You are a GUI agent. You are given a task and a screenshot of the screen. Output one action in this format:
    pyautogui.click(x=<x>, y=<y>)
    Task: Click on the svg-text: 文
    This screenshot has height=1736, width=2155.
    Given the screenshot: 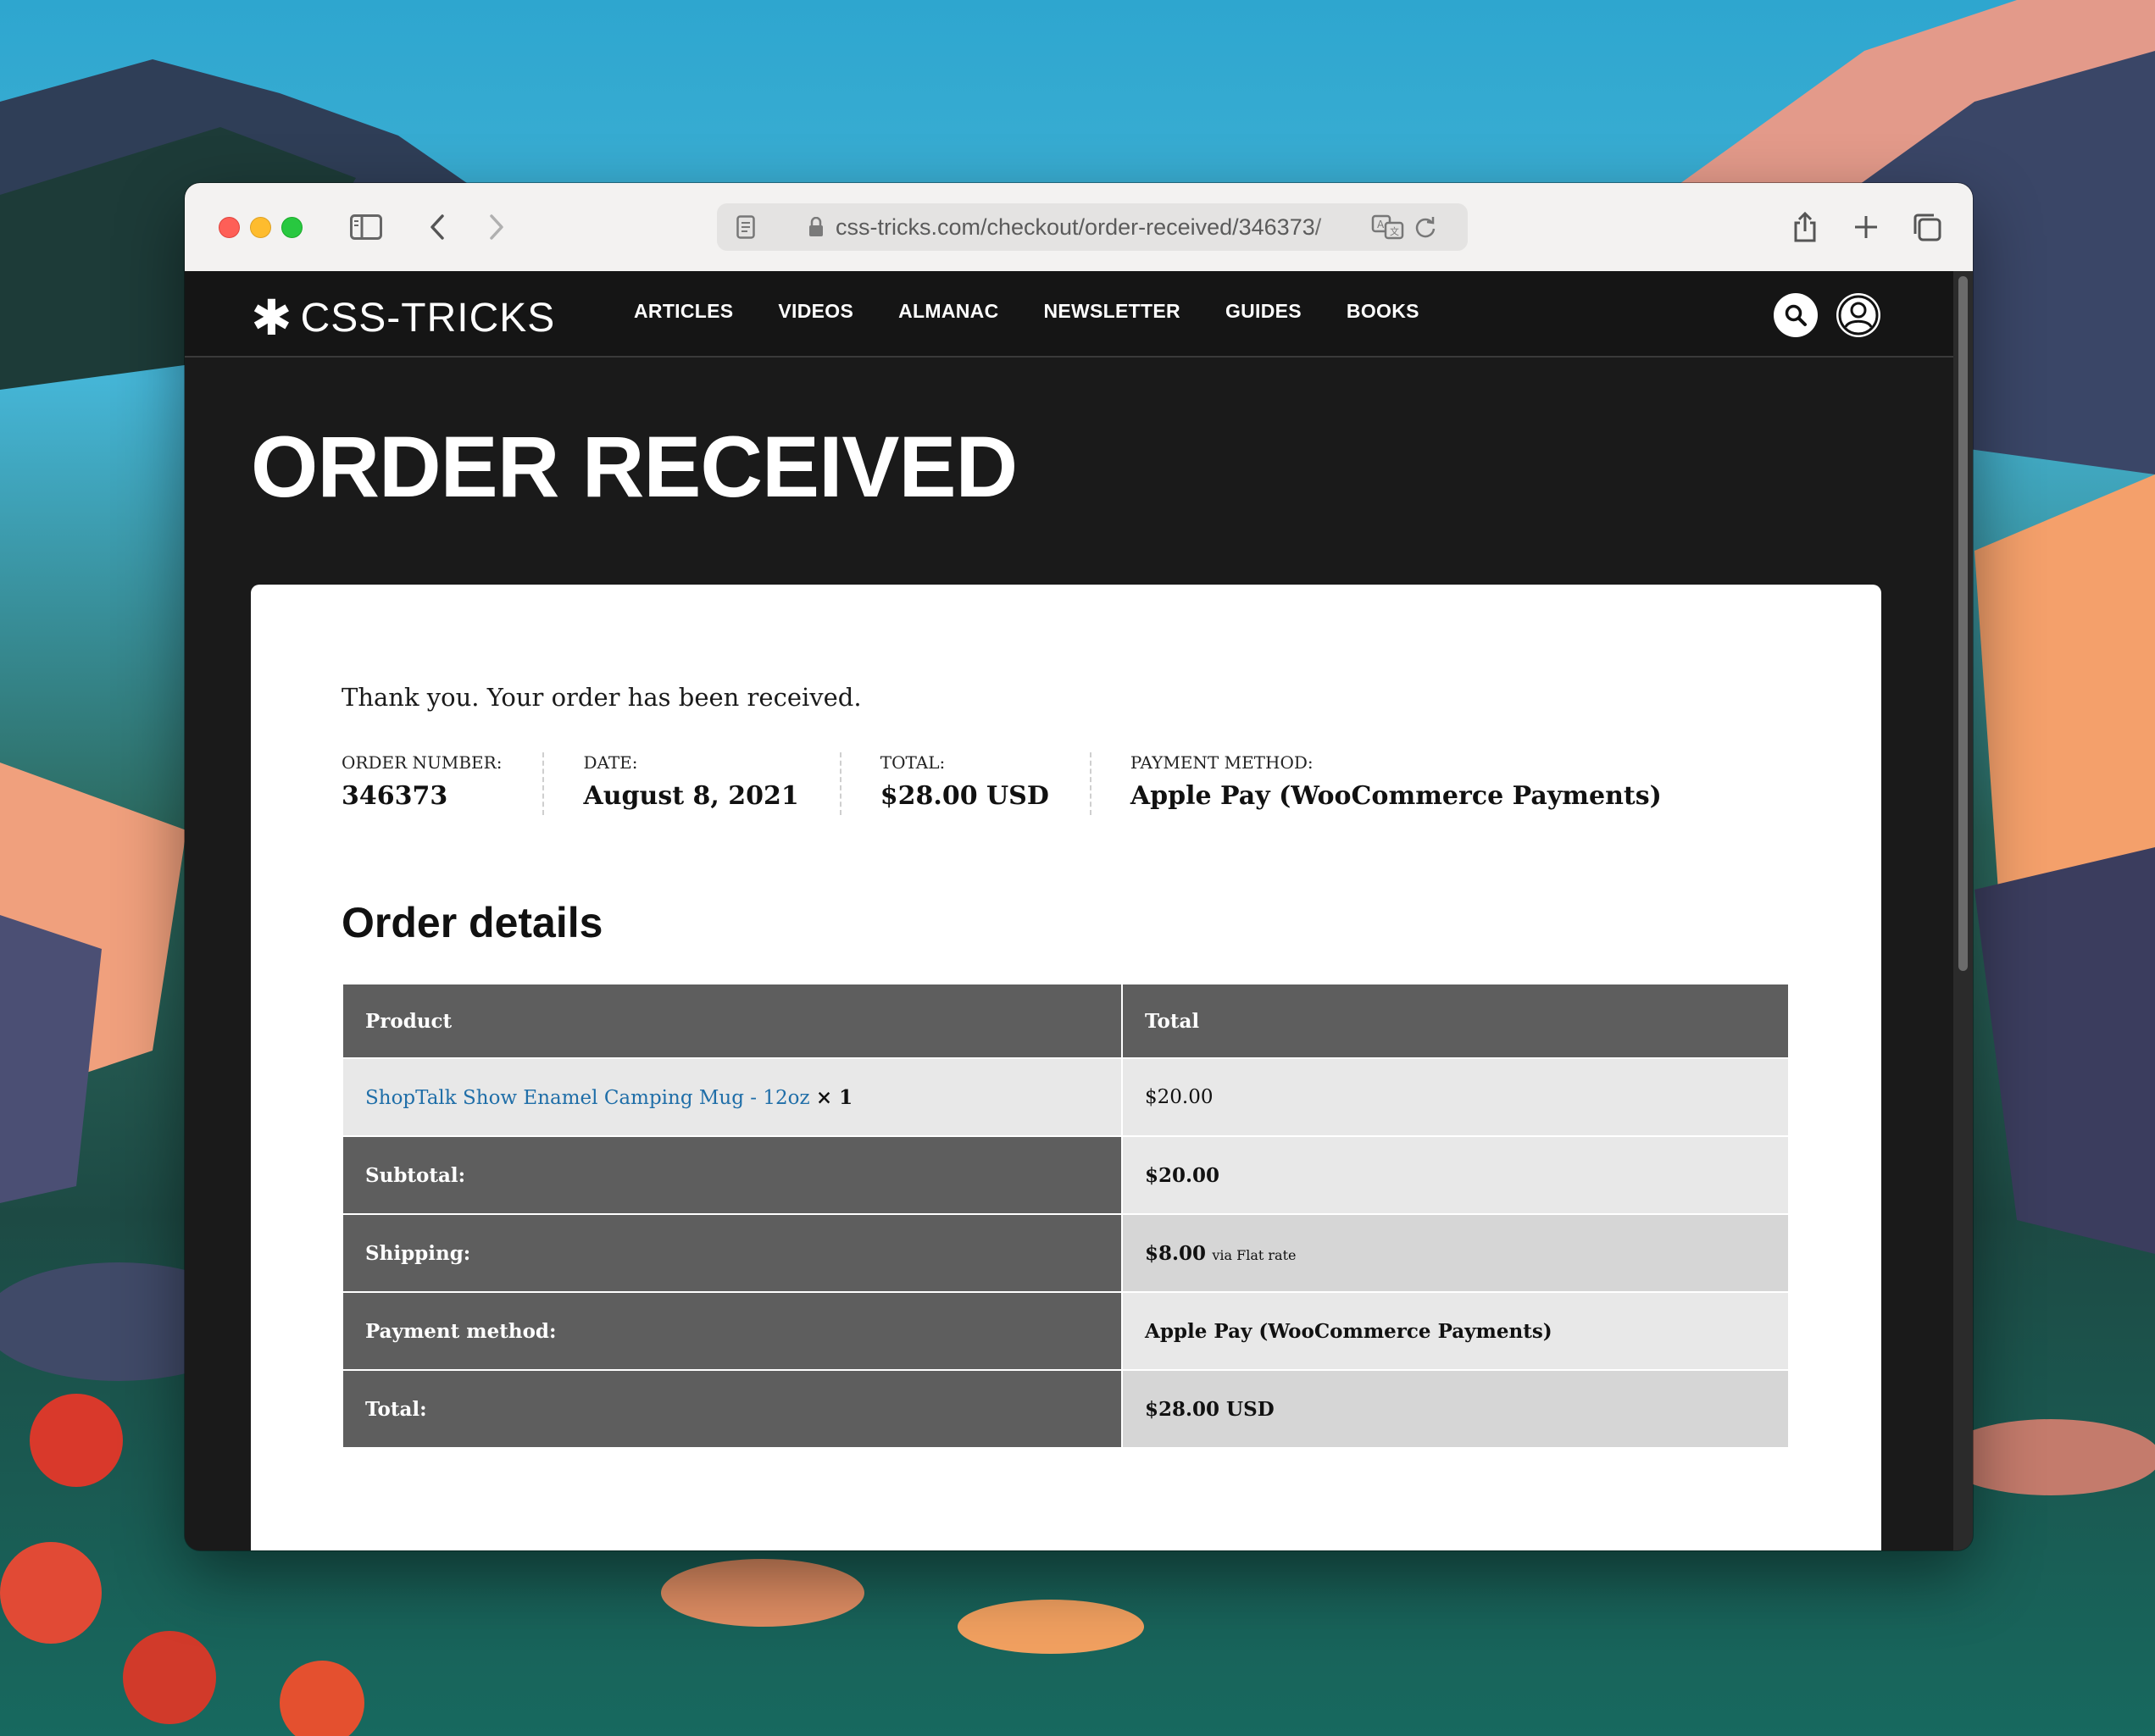 What is the action you would take?
    pyautogui.click(x=1394, y=231)
    